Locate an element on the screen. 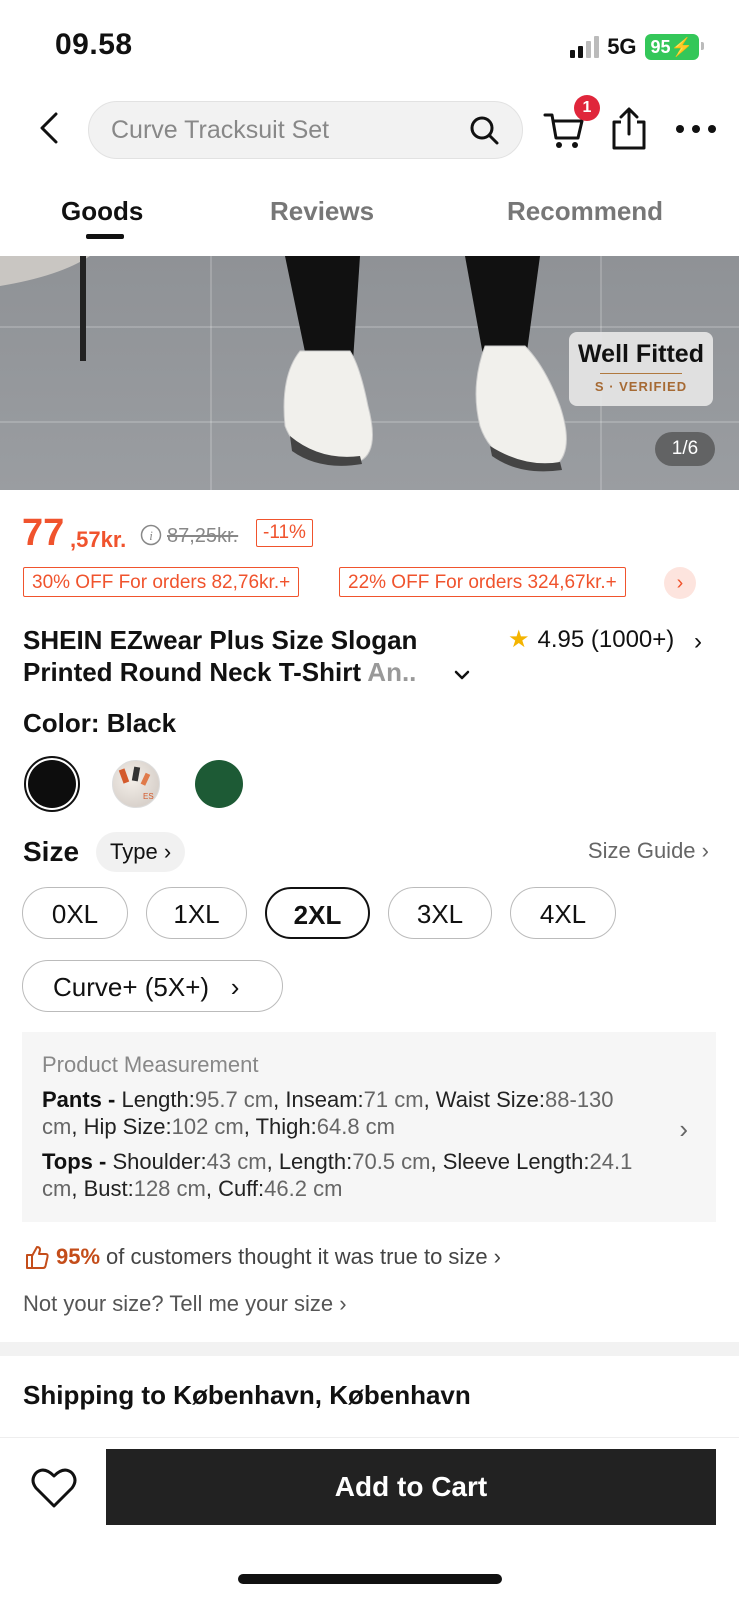 Image resolution: width=739 pixels, height=1601 pixels. tab-recommend: Recommend is located at coordinates (585, 211).